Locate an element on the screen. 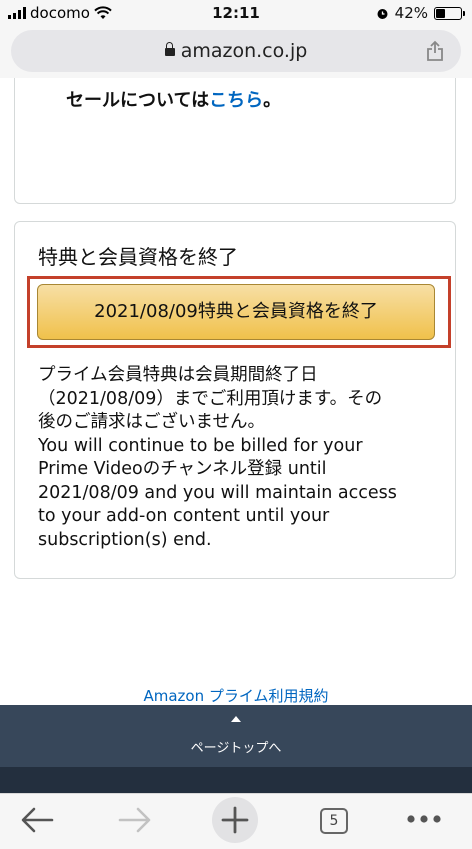 The image size is (472, 849). back-arrow-icon is located at coordinates (37, 820).